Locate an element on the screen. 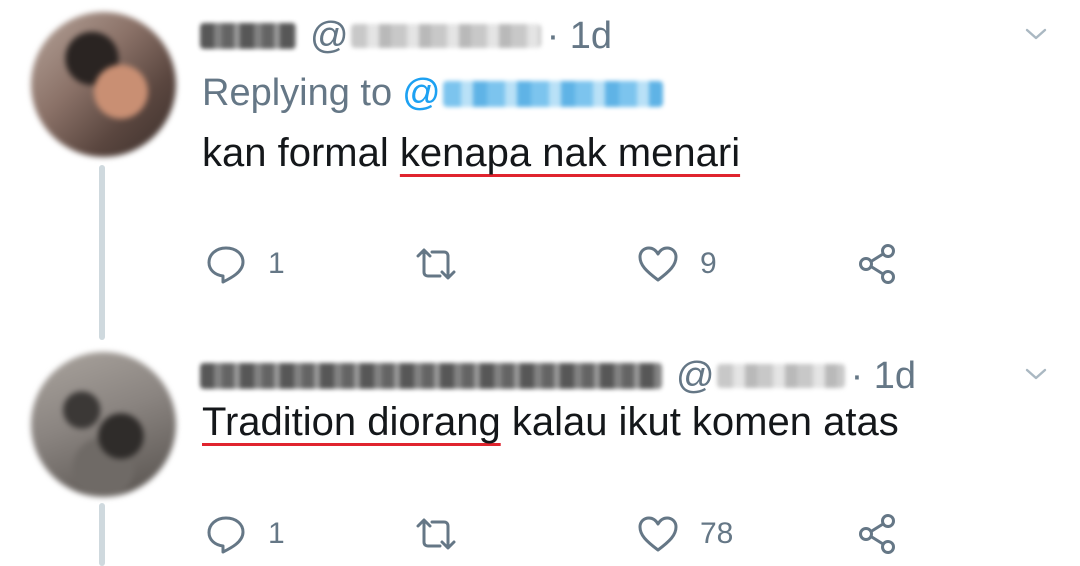  tweet-text: kan formal kenapa nak menari is located at coordinates (471, 153).